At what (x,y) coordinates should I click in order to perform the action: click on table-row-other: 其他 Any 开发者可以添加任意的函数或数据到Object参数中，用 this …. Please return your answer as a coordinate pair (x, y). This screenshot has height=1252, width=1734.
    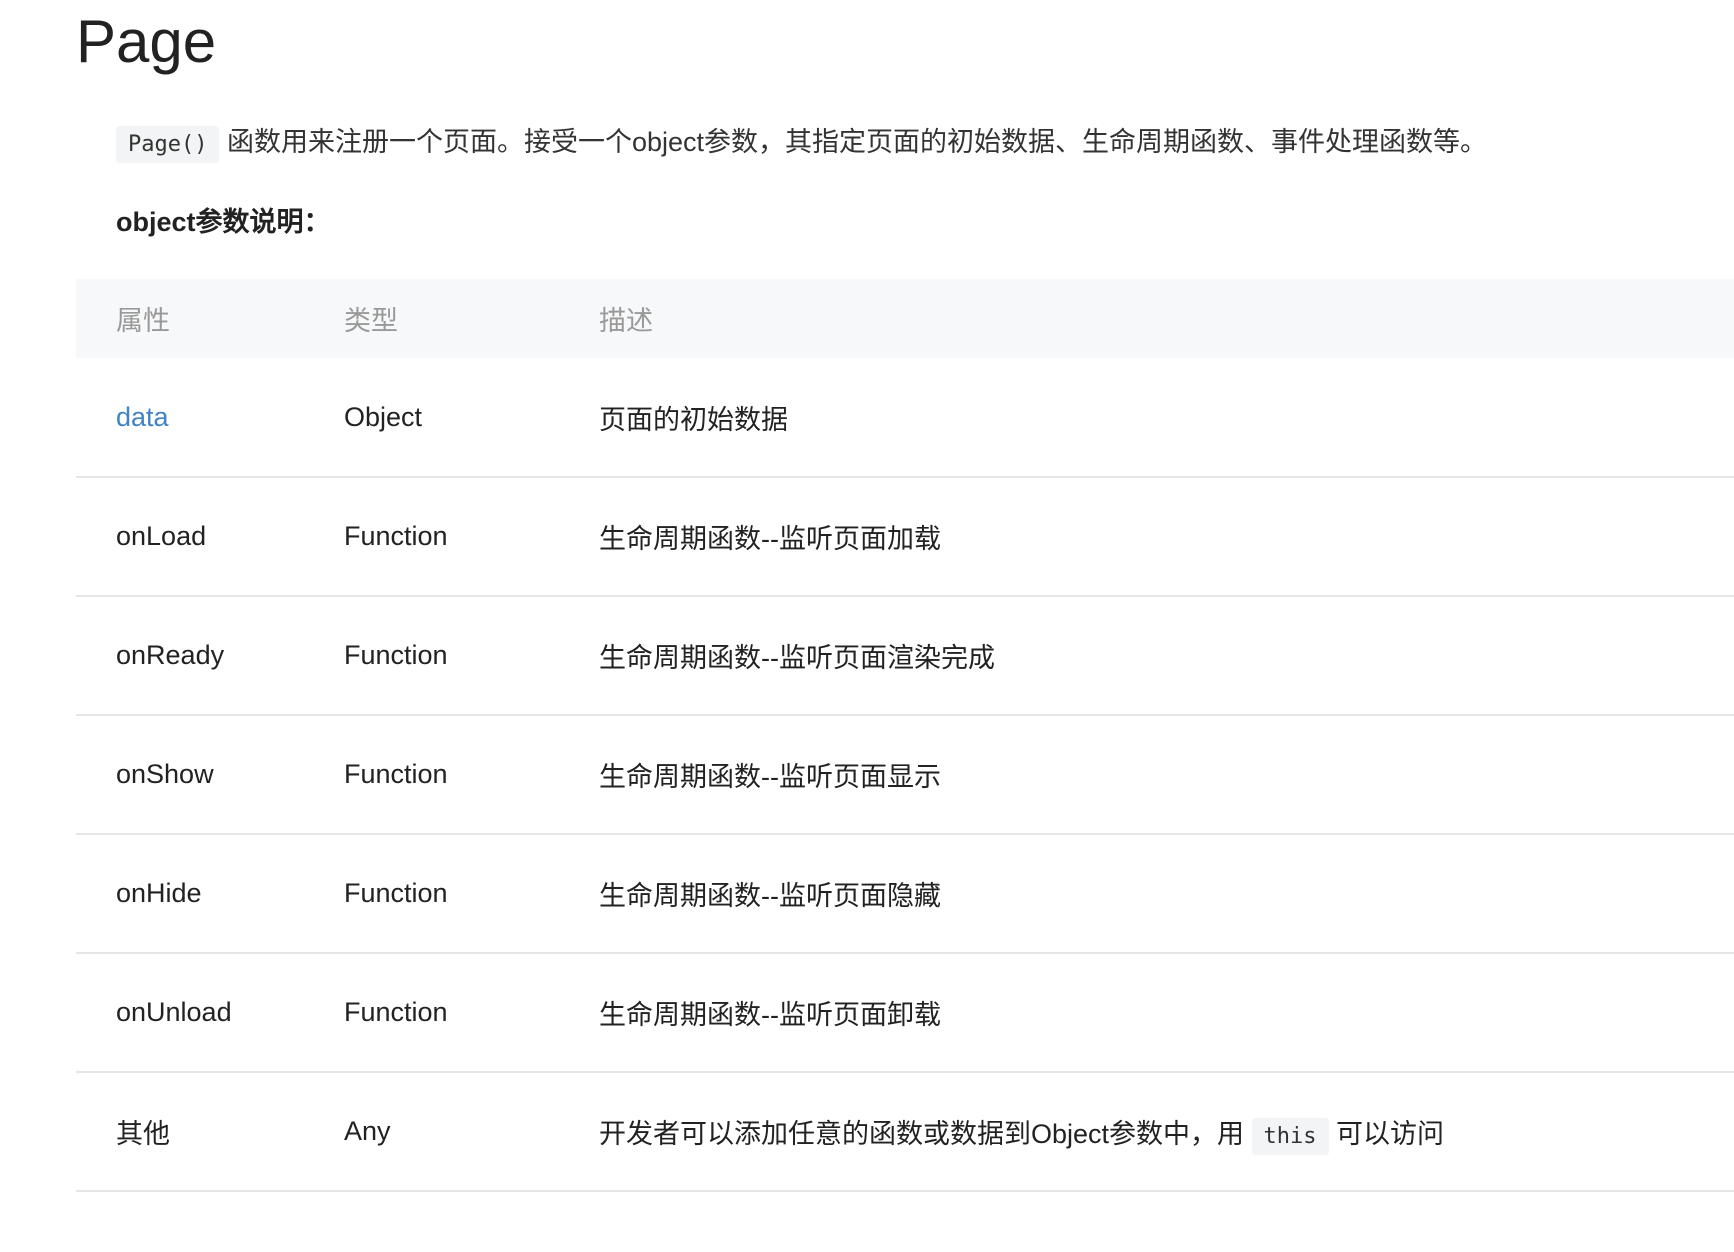
    Looking at the image, I should click on (905, 1131).